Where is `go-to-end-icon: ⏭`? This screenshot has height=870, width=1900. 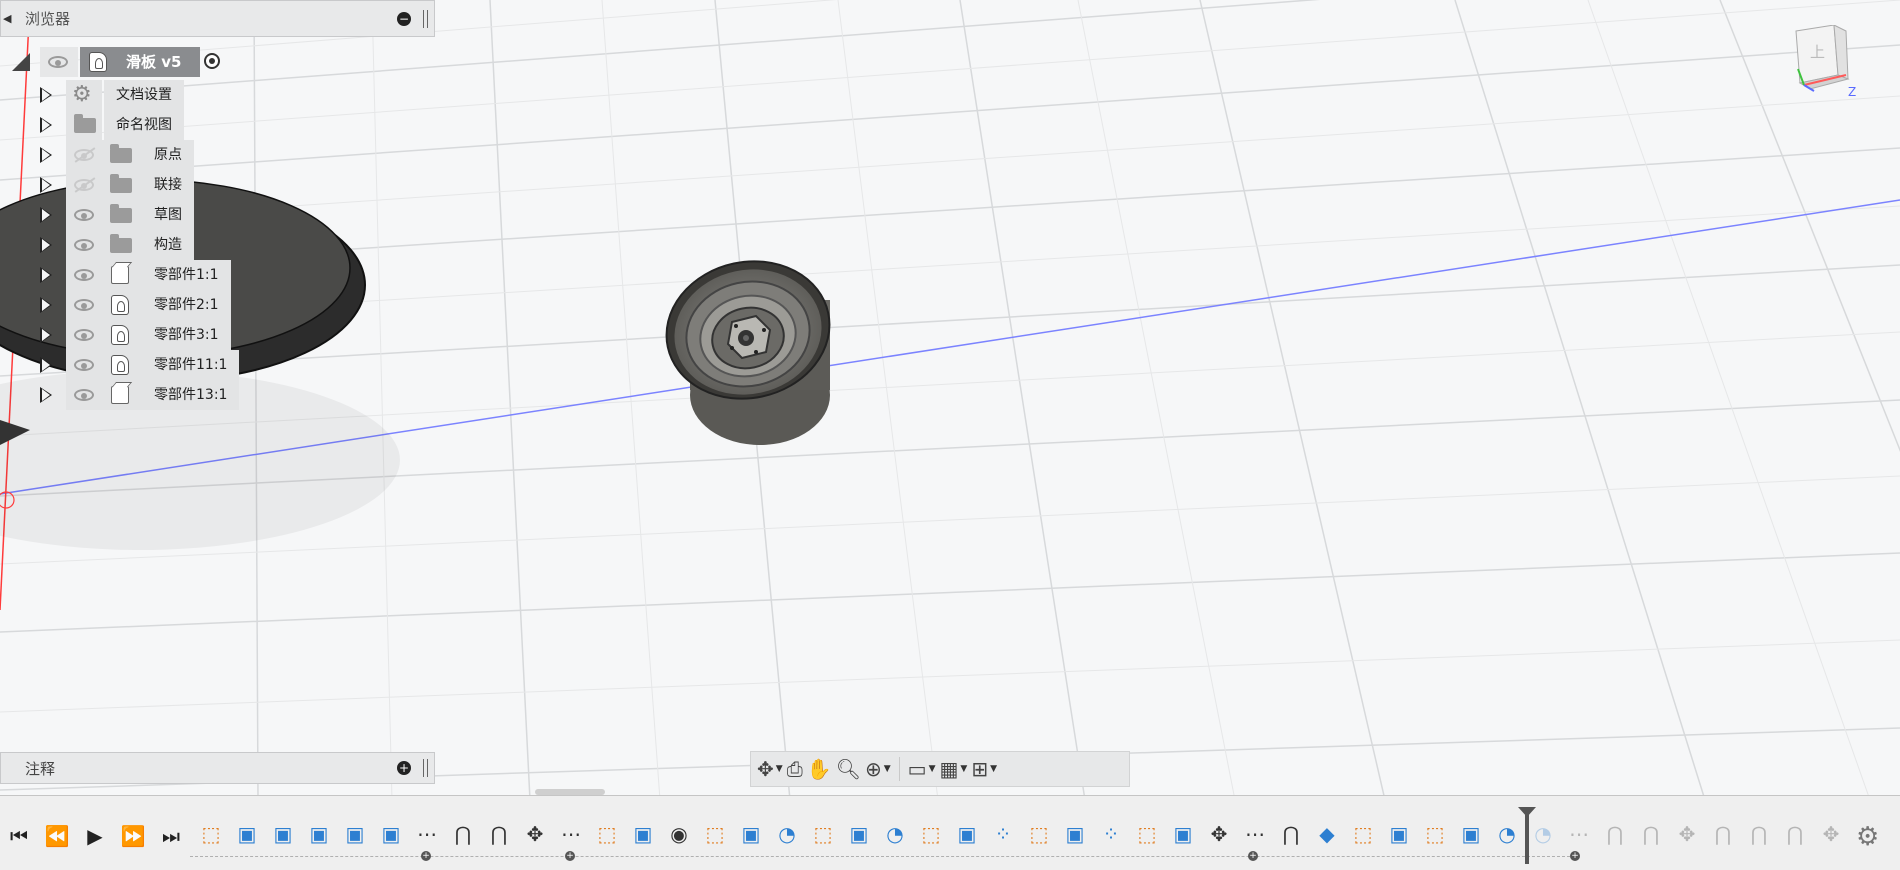 go-to-end-icon: ⏭ is located at coordinates (171, 836).